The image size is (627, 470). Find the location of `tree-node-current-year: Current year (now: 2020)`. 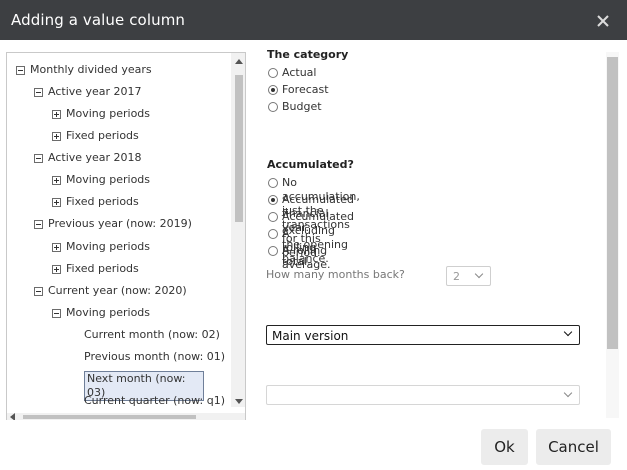

tree-node-current-year: Current year (now: 2020) is located at coordinates (117, 291).